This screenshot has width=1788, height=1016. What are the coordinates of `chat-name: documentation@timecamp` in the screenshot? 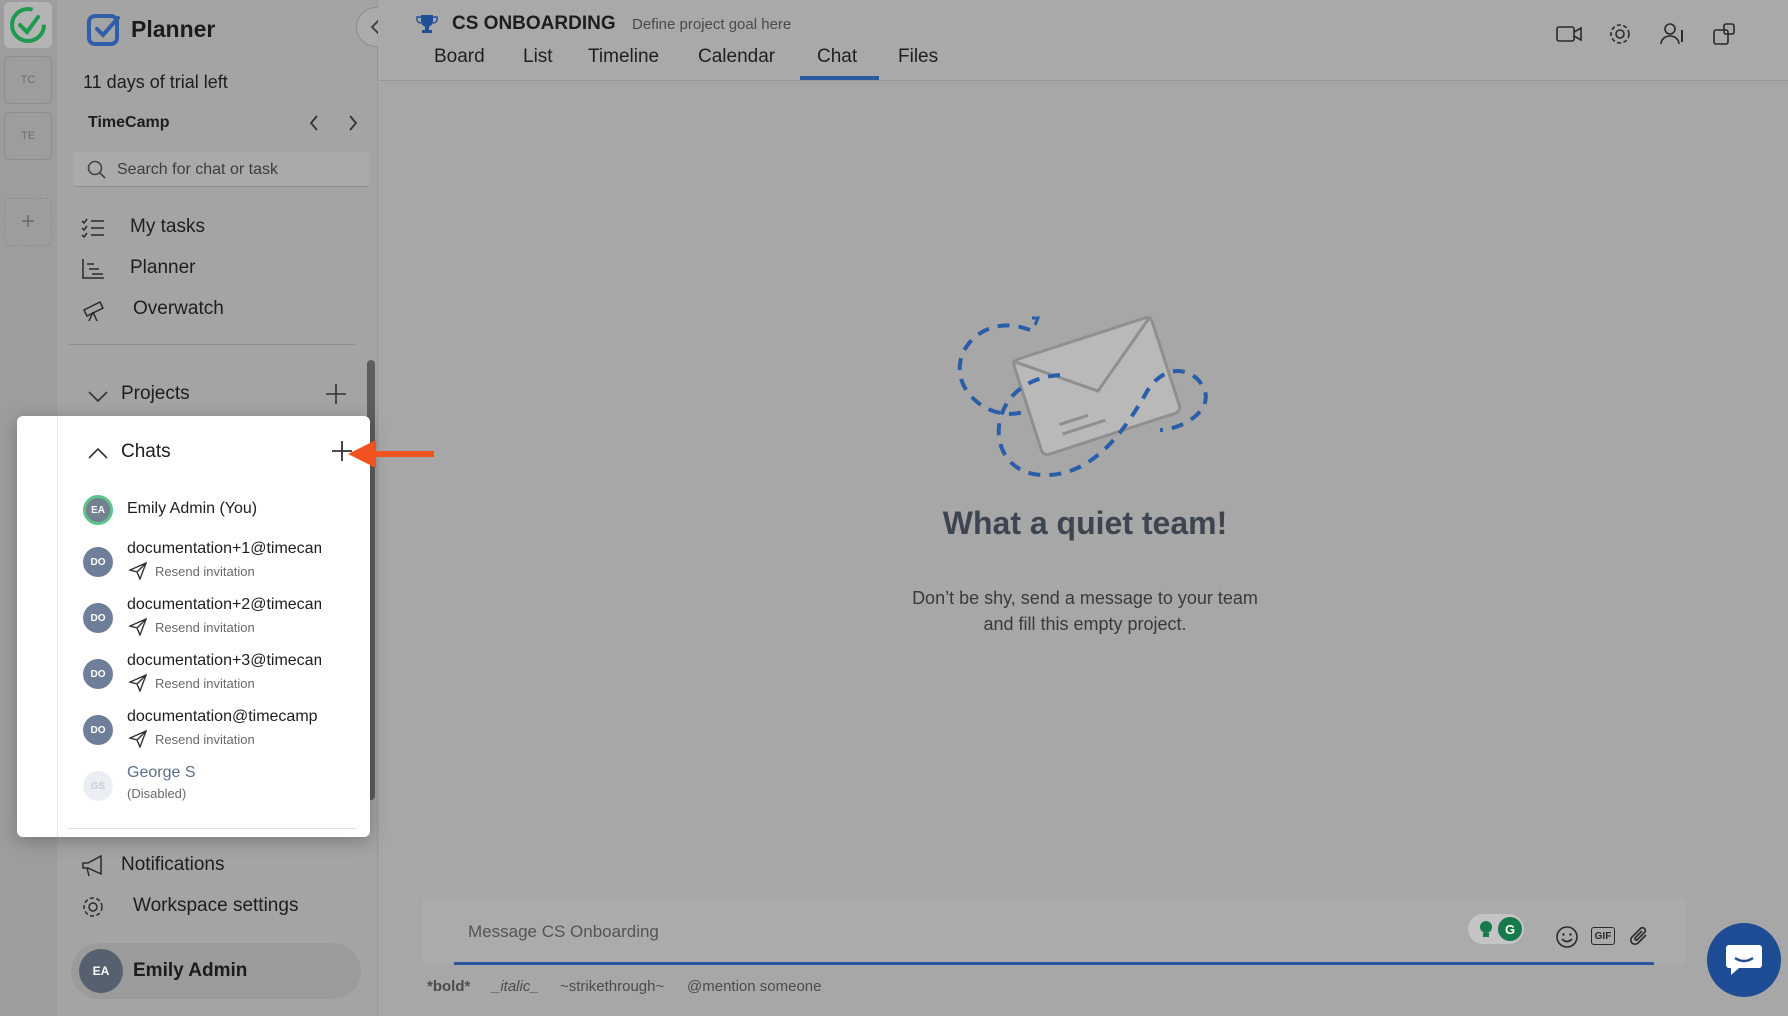 It's located at (222, 716).